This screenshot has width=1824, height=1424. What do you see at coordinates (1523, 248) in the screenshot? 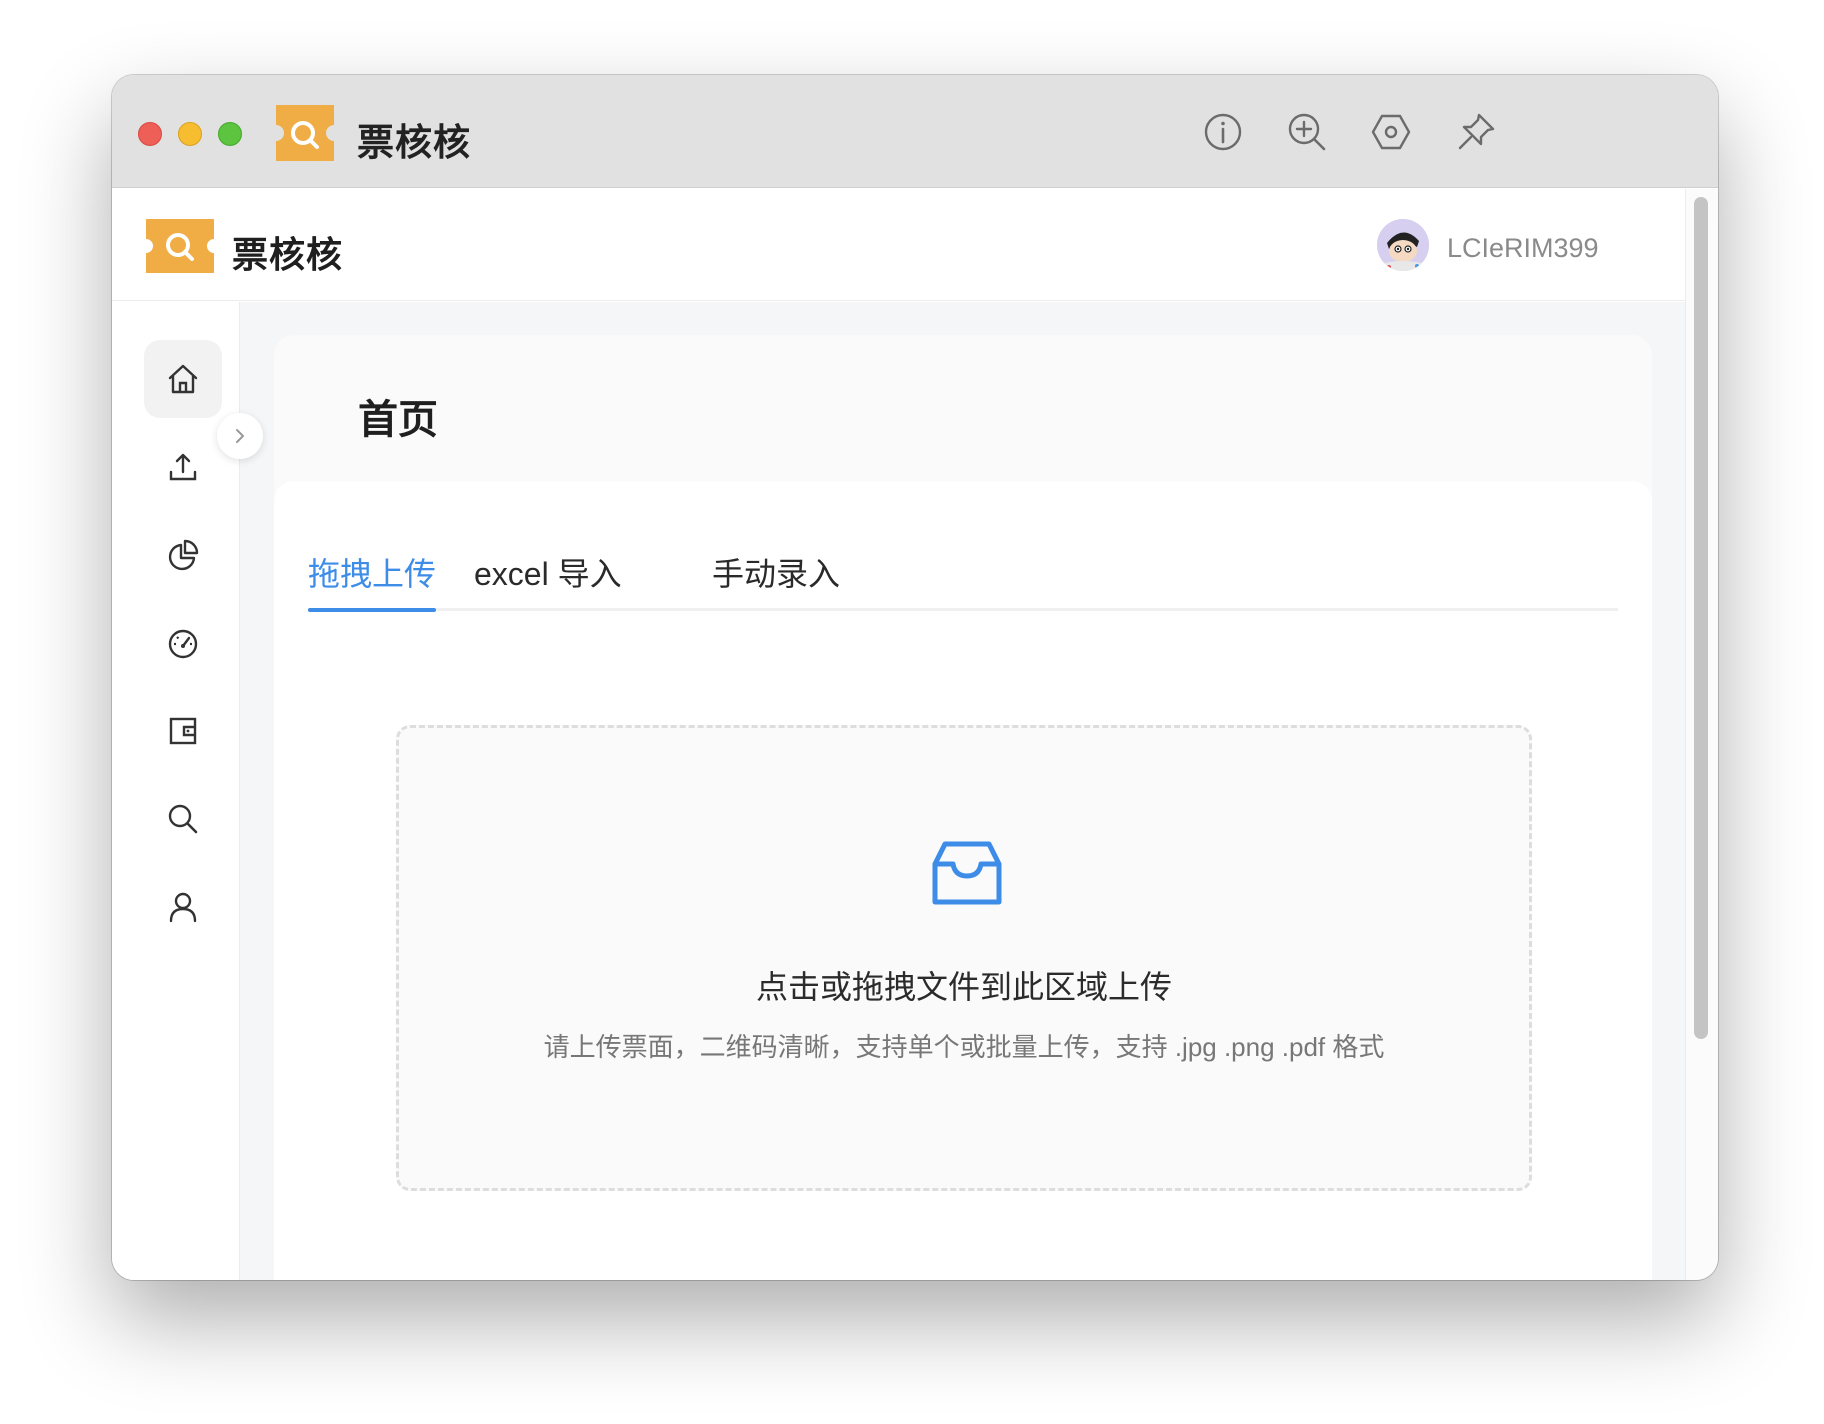
I see `username: LCIeRIM399` at bounding box center [1523, 248].